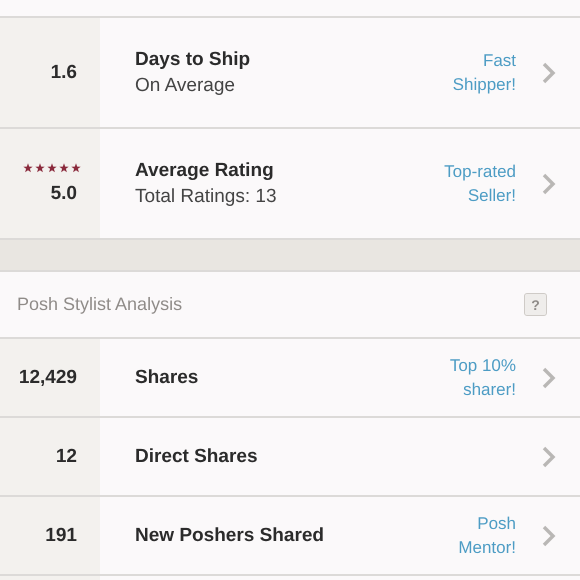  What do you see at coordinates (193, 59) in the screenshot?
I see `stat-title: Days to Ship` at bounding box center [193, 59].